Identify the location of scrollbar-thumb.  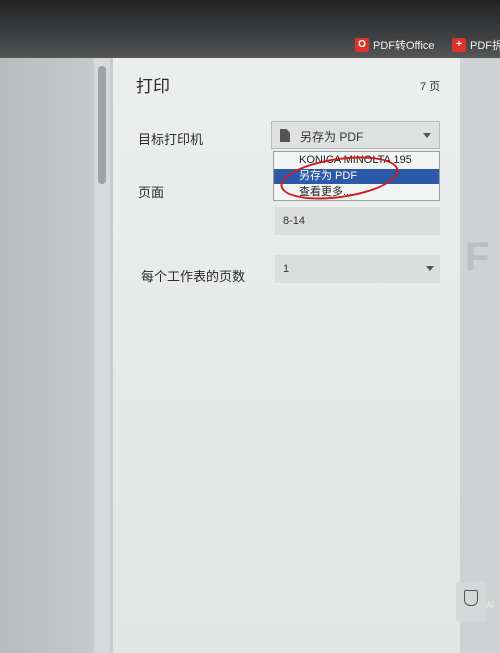
(102, 125).